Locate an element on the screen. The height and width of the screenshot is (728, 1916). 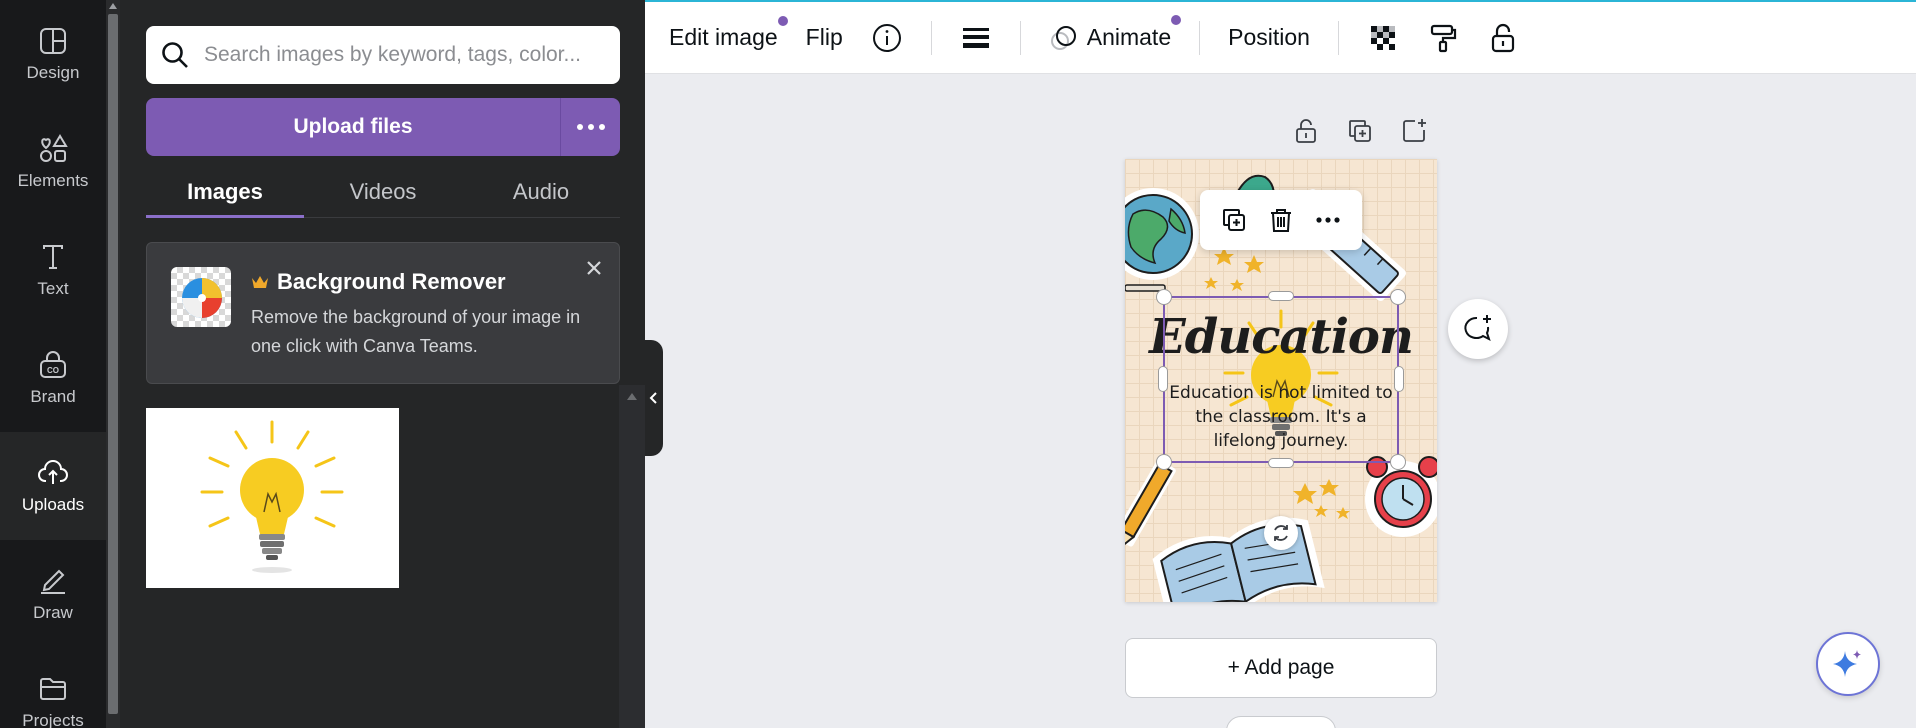
rail-item-projects: Projects is located at coordinates (53, 688).